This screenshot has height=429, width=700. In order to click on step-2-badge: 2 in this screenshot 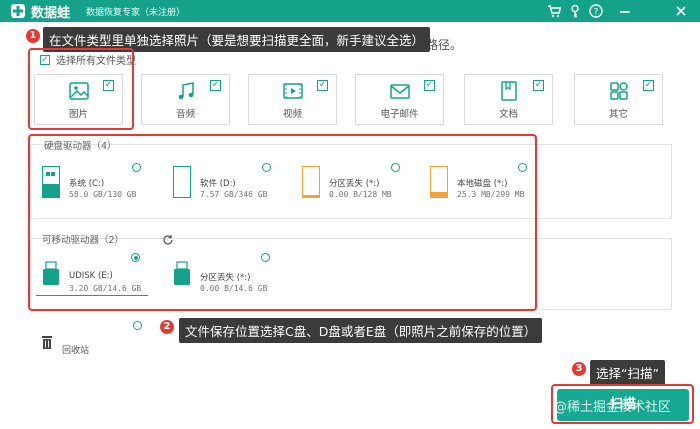, I will do `click(167, 327)`.